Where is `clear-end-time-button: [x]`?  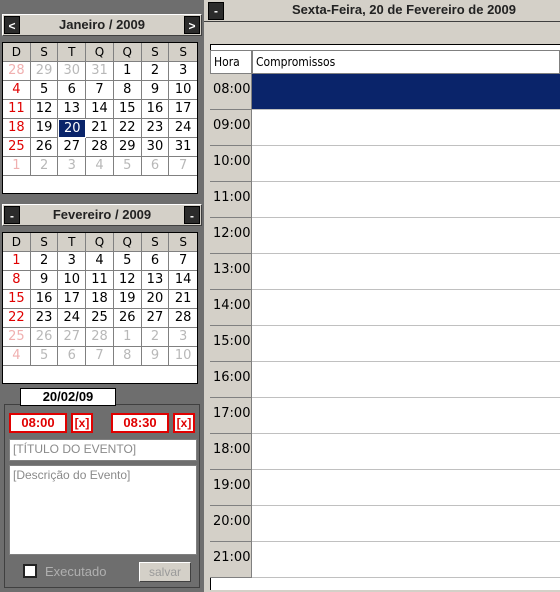 clear-end-time-button: [x] is located at coordinates (184, 423).